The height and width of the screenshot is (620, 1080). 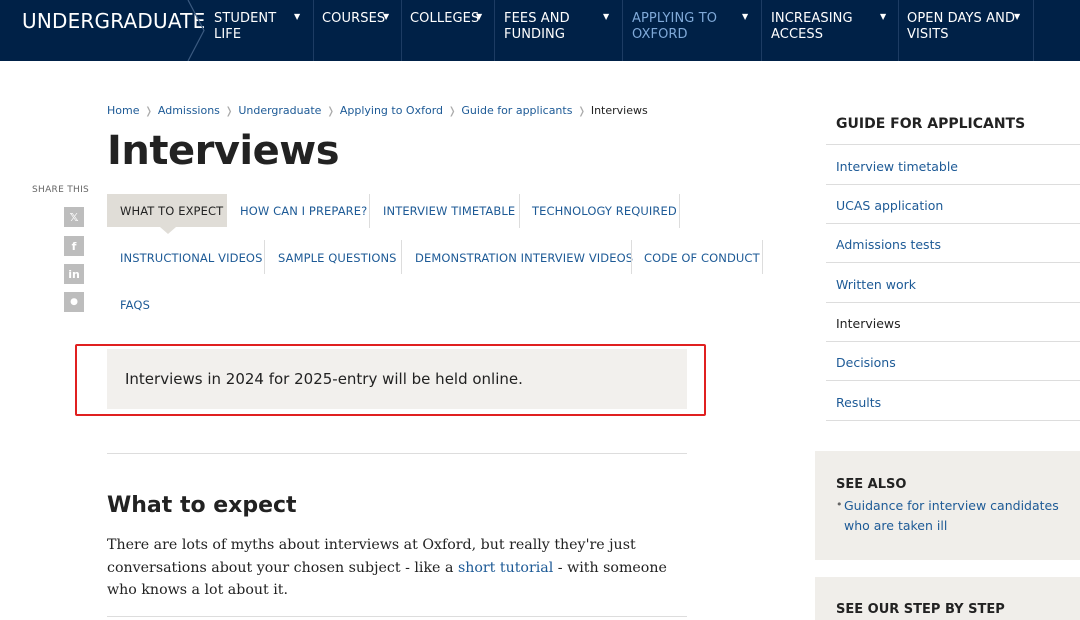 What do you see at coordinates (516, 110) in the screenshot?
I see `breadcrumb-guide-for-applicants: Guide for applicants` at bounding box center [516, 110].